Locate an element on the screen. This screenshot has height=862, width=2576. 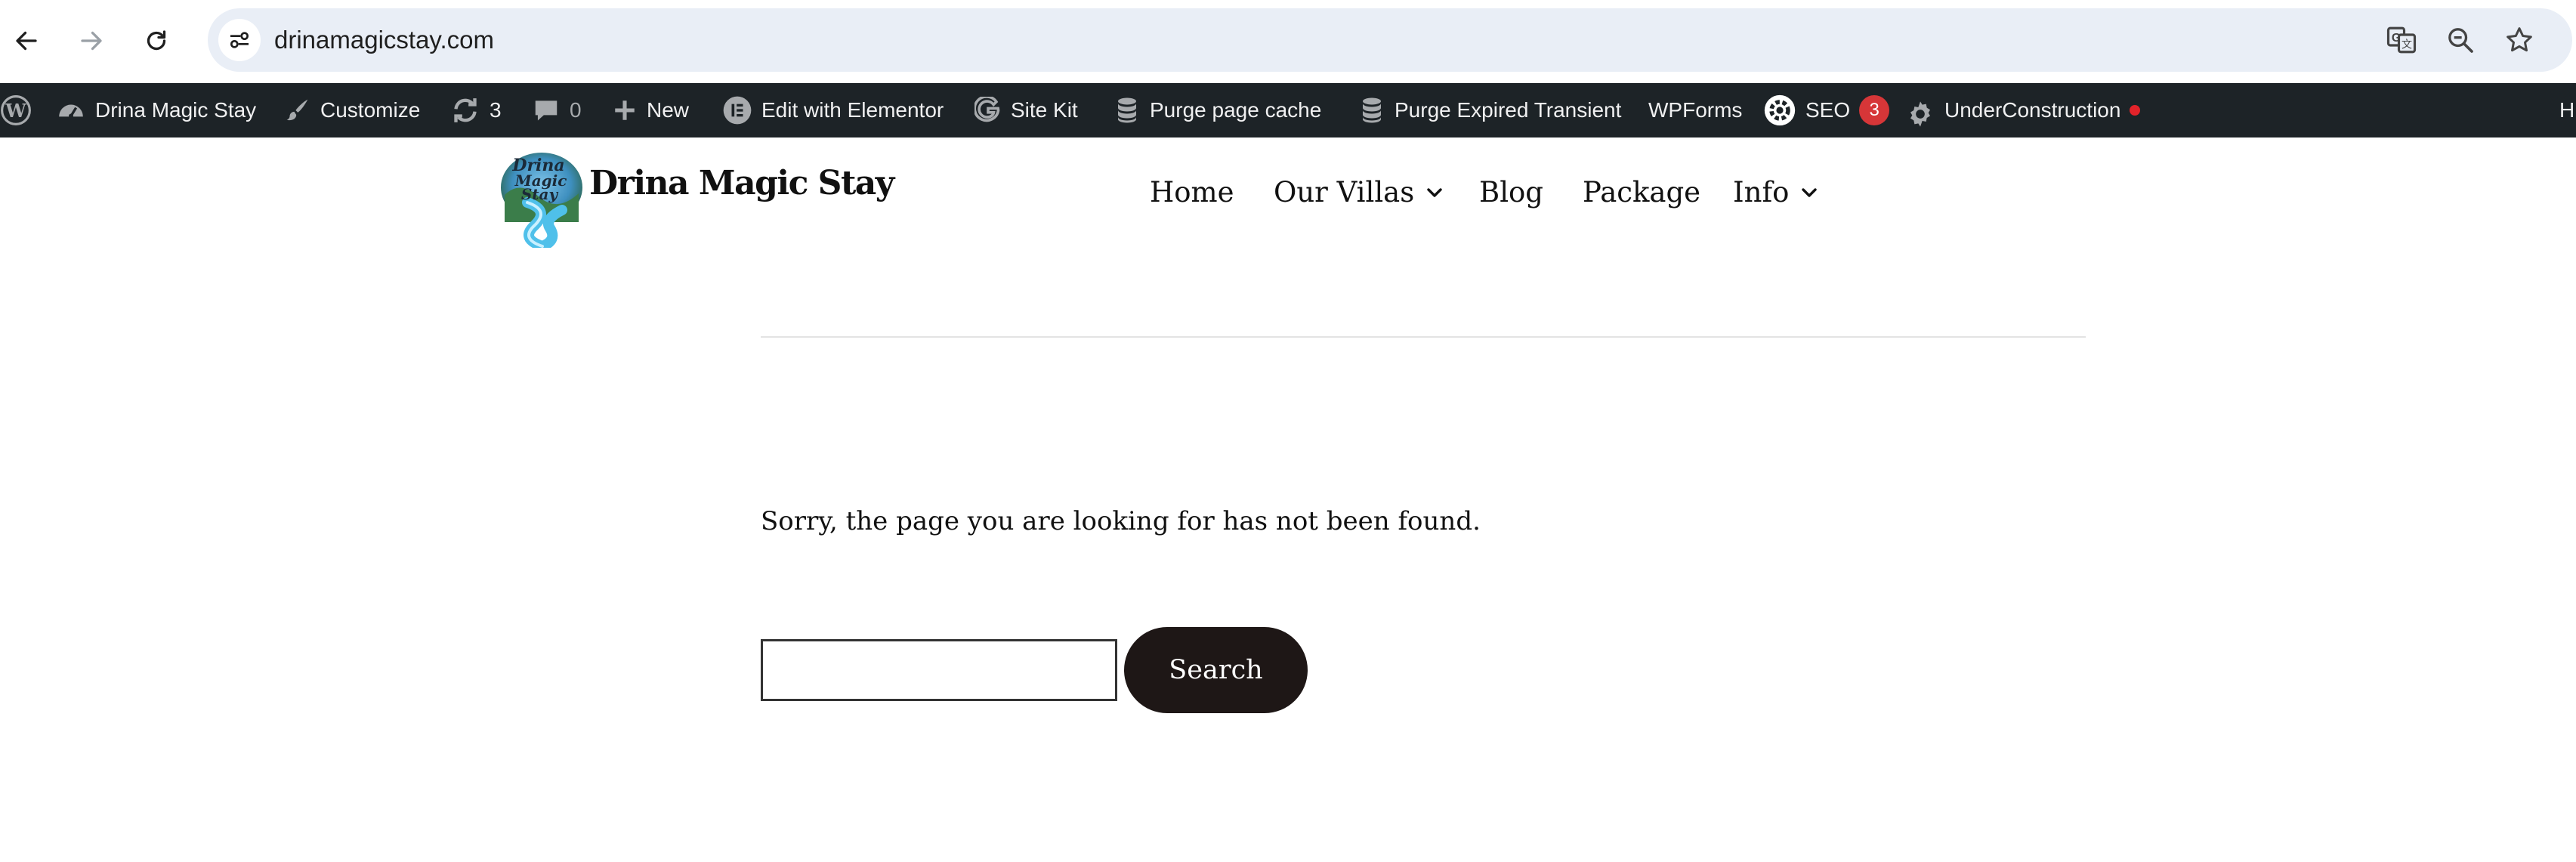
forward-button is located at coordinates (91, 40).